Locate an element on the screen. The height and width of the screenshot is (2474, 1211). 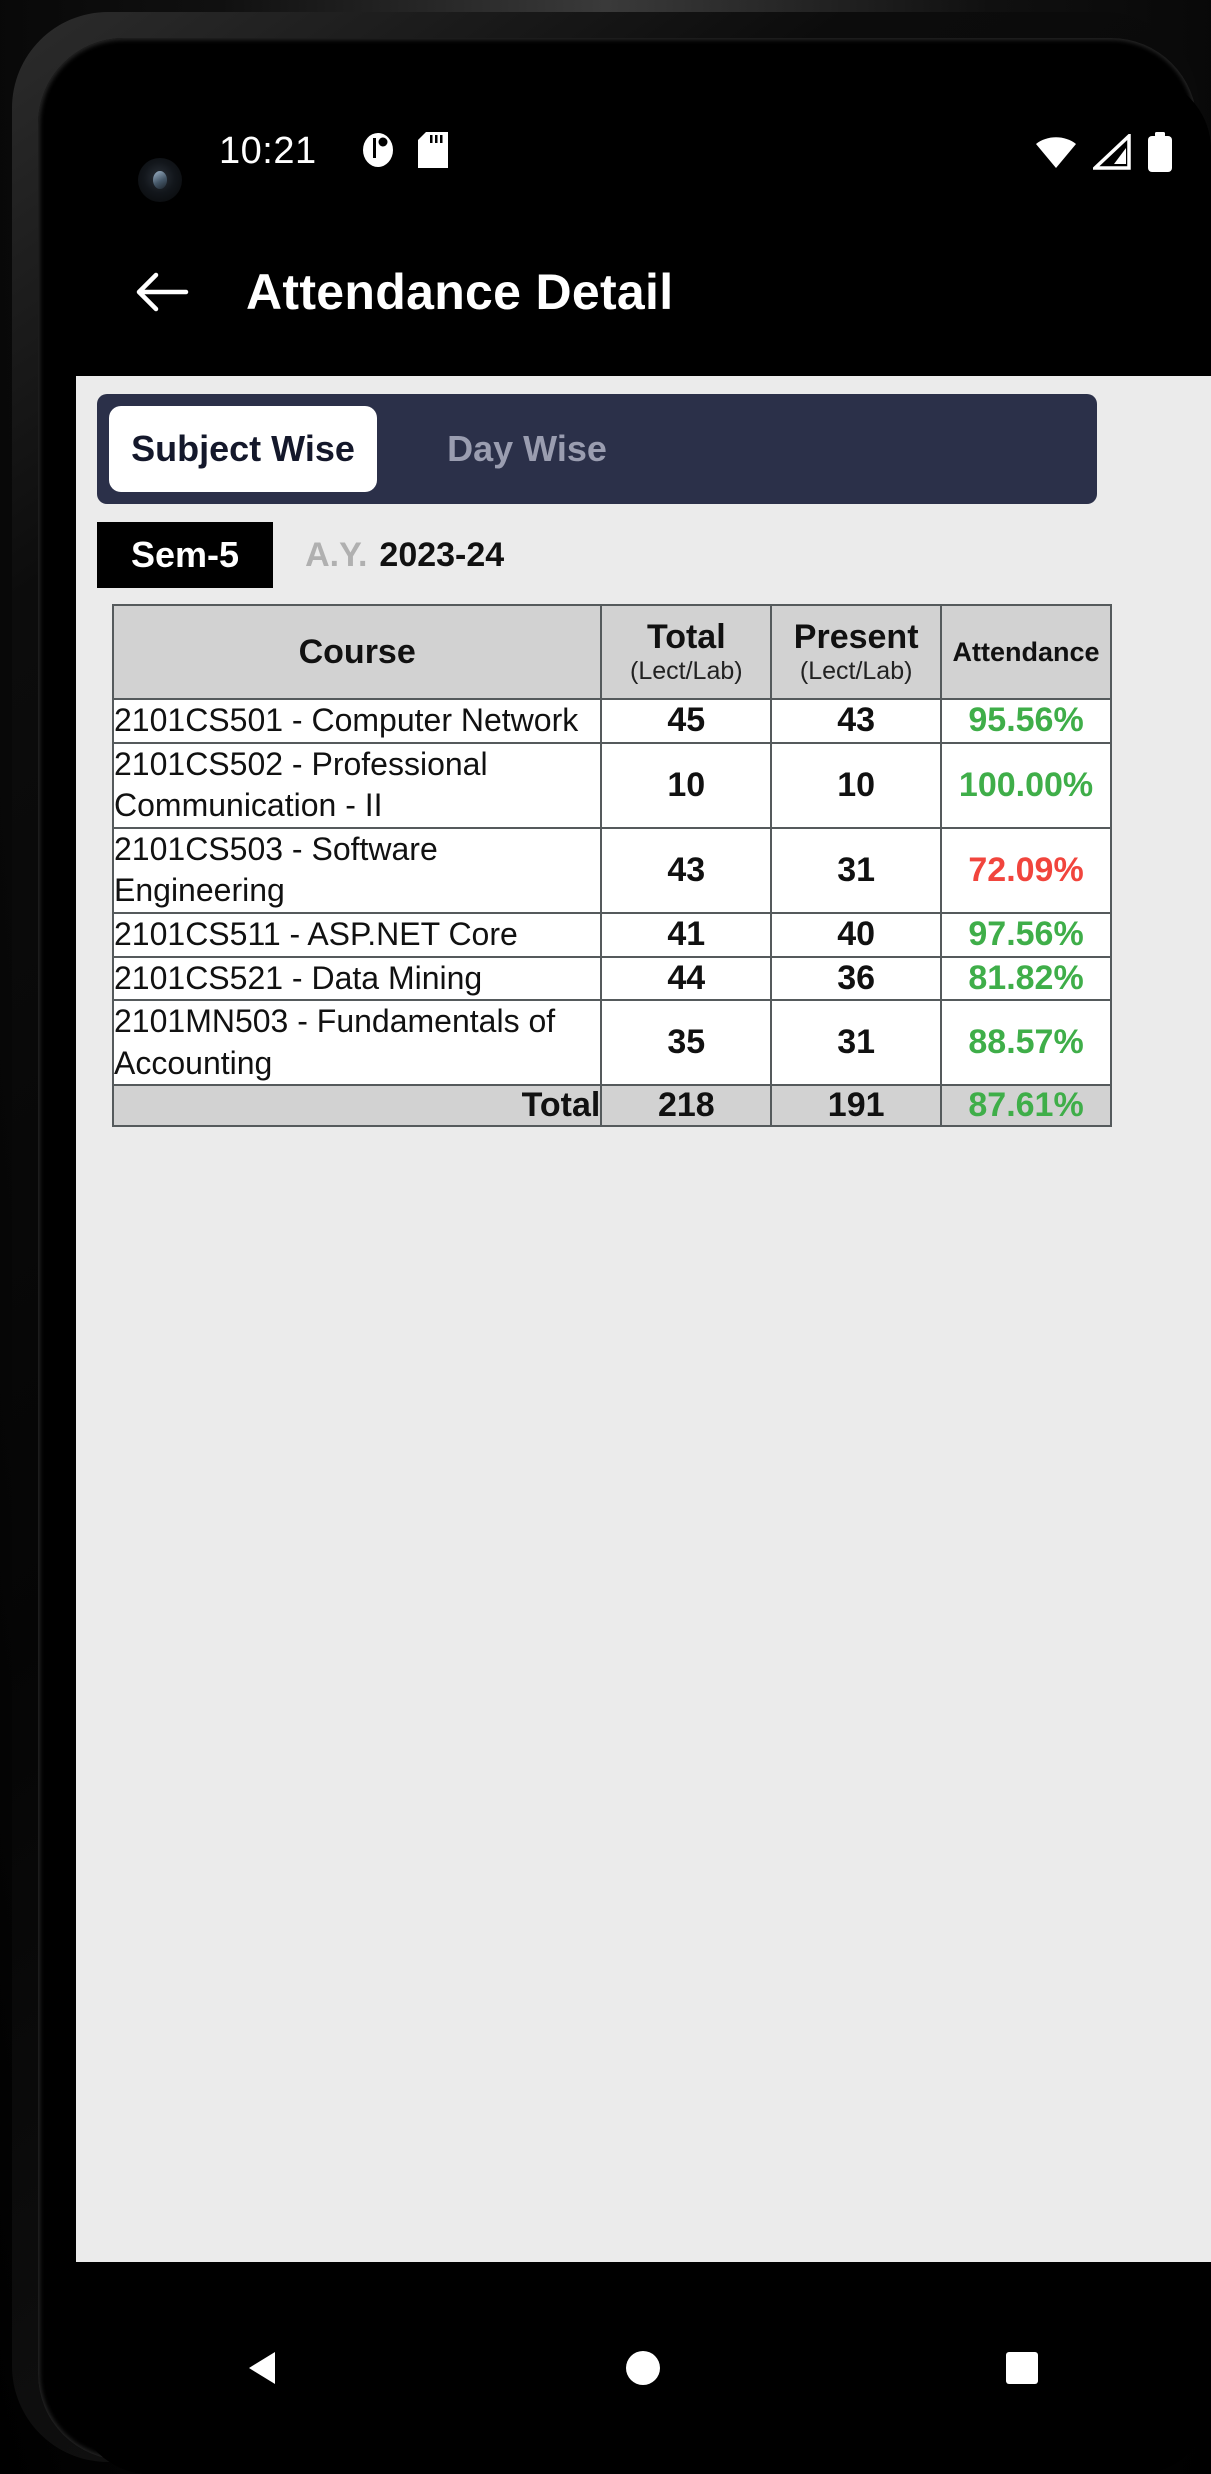
cell-course: 2101CS511 - ASP.NET Core is located at coordinates (357, 935).